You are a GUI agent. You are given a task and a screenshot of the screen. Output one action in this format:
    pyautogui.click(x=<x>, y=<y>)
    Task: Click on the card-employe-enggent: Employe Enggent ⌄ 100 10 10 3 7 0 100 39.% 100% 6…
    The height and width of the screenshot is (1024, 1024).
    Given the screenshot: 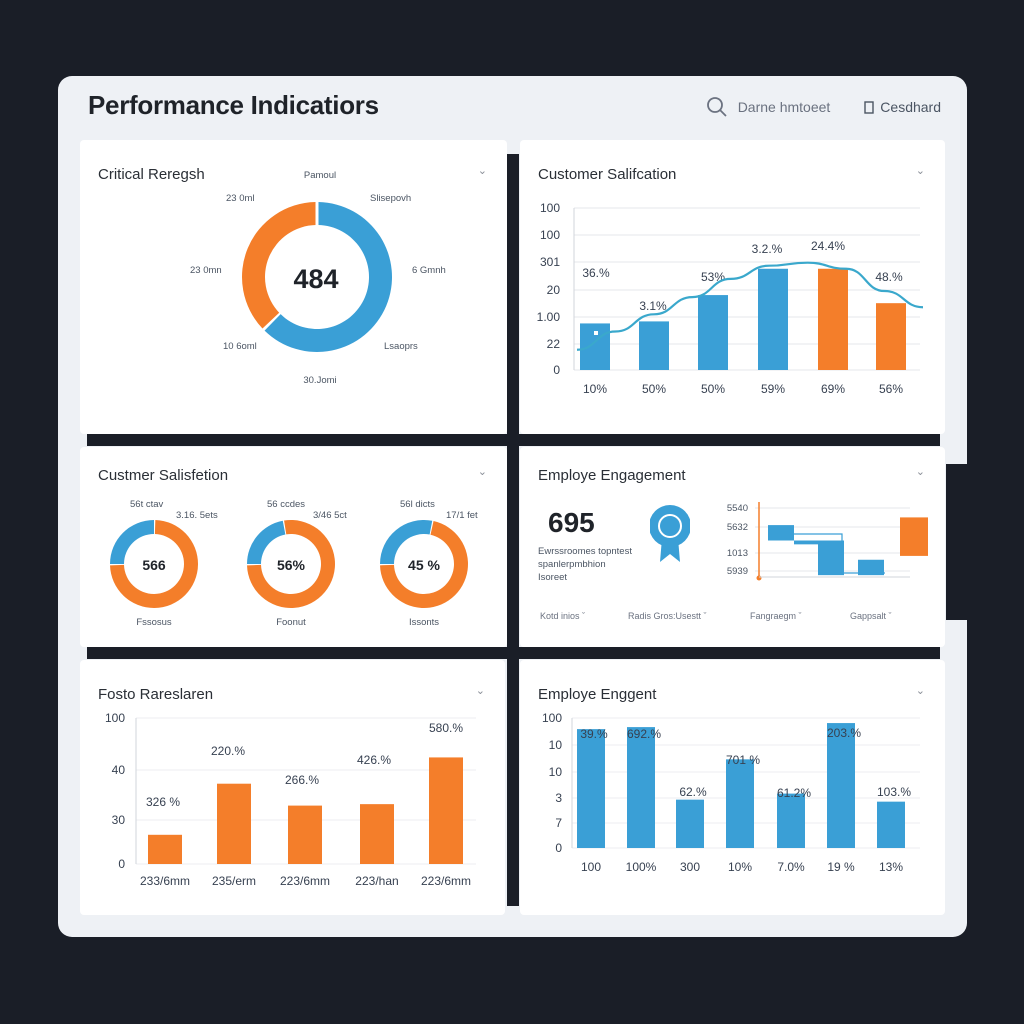 What is the action you would take?
    pyautogui.click(x=732, y=787)
    